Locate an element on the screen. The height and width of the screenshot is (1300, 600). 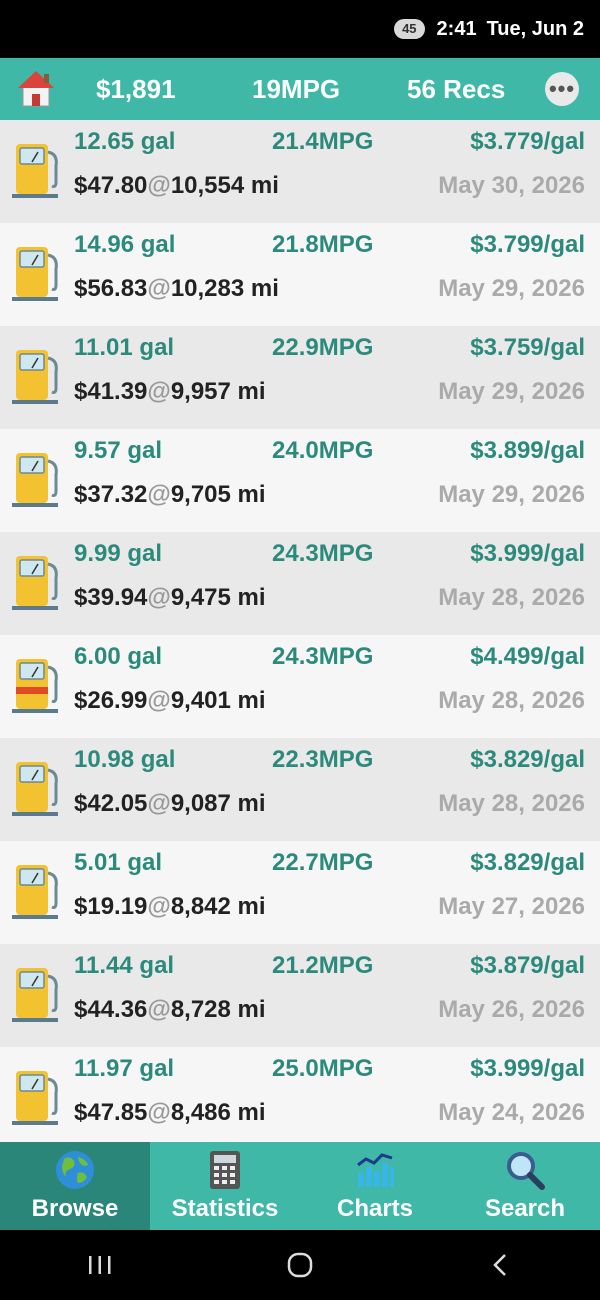
record-gallons: 11.44 gal is located at coordinates (124, 965).